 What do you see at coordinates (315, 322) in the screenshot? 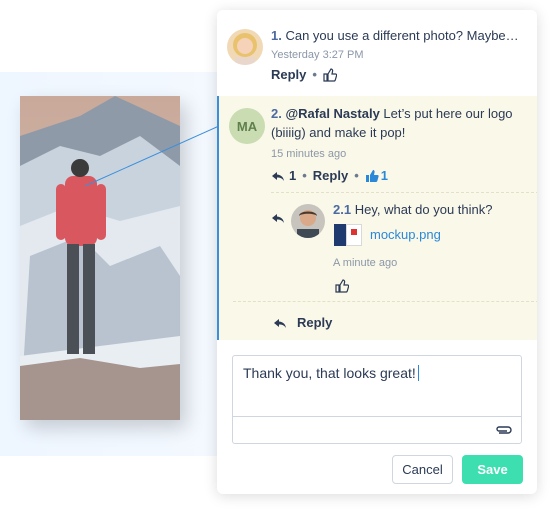
I see `reply-label: Reply` at bounding box center [315, 322].